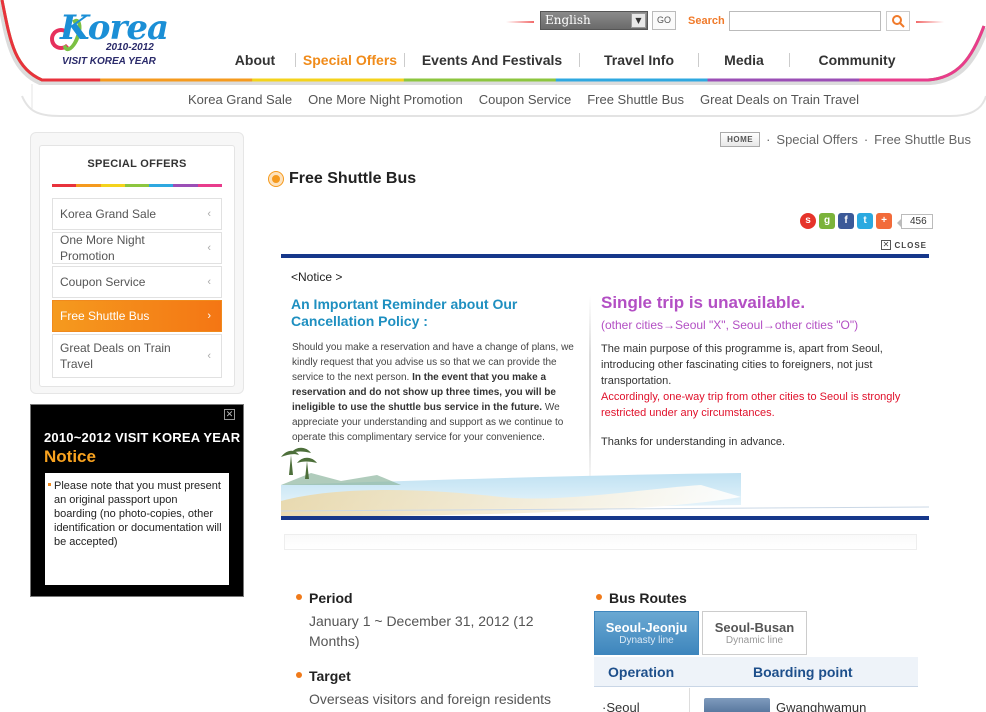 The image size is (986, 712). I want to click on subnav-item: Free Shuttle Bus, so click(635, 99).